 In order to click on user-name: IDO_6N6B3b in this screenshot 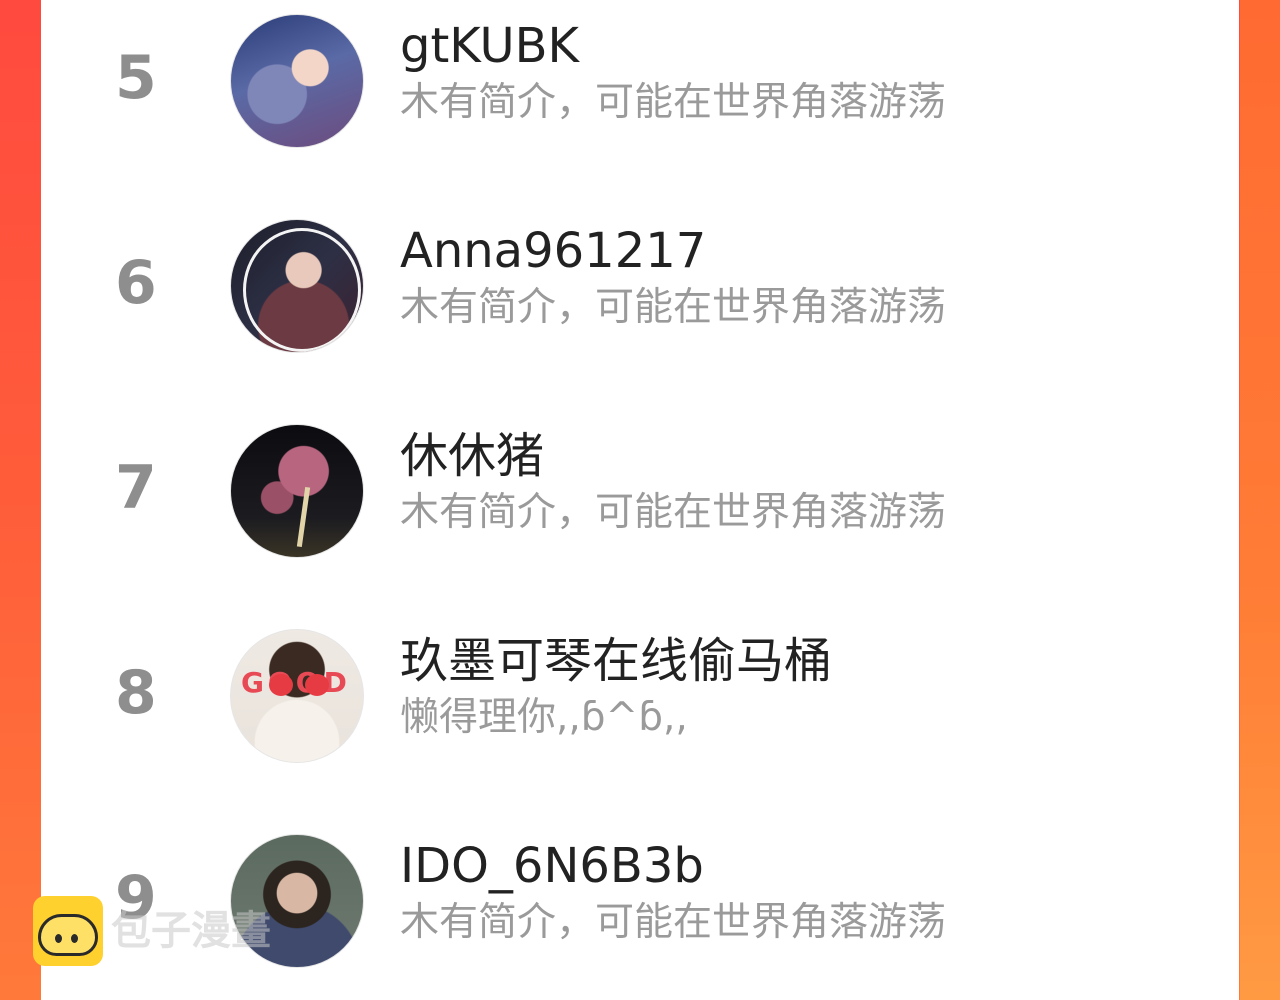, I will do `click(552, 866)`.